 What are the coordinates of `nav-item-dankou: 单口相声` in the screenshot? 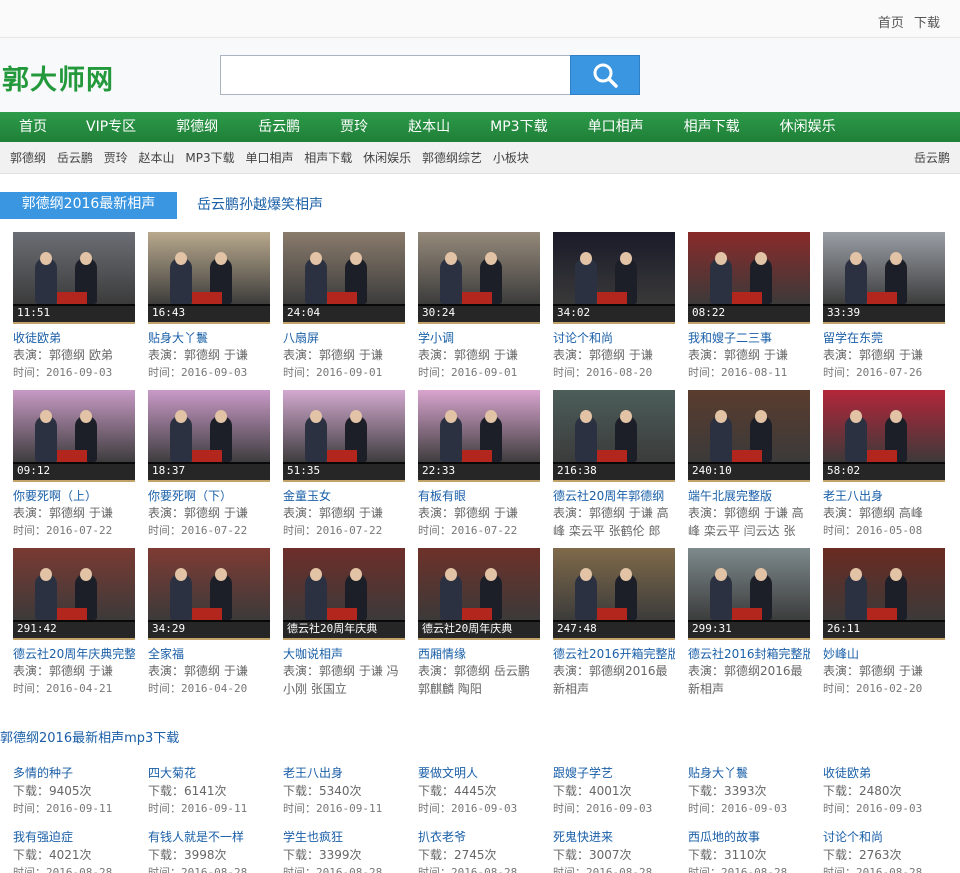 It's located at (616, 127).